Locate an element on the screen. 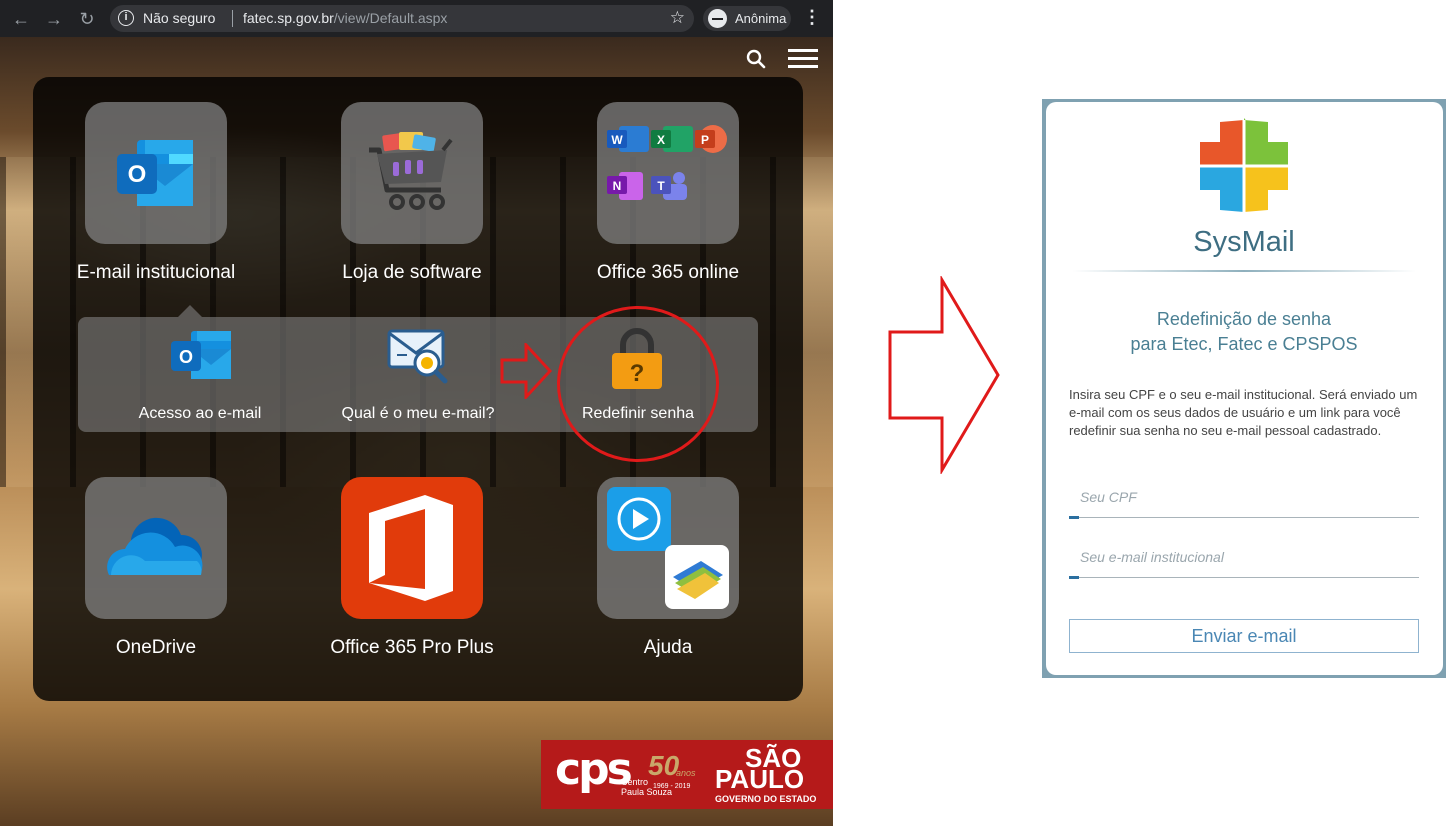 This screenshot has height=826, width=1452. highlight-circle is located at coordinates (638, 384).